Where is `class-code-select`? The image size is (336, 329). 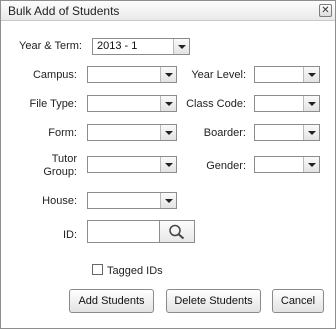
class-code-select is located at coordinates (287, 103).